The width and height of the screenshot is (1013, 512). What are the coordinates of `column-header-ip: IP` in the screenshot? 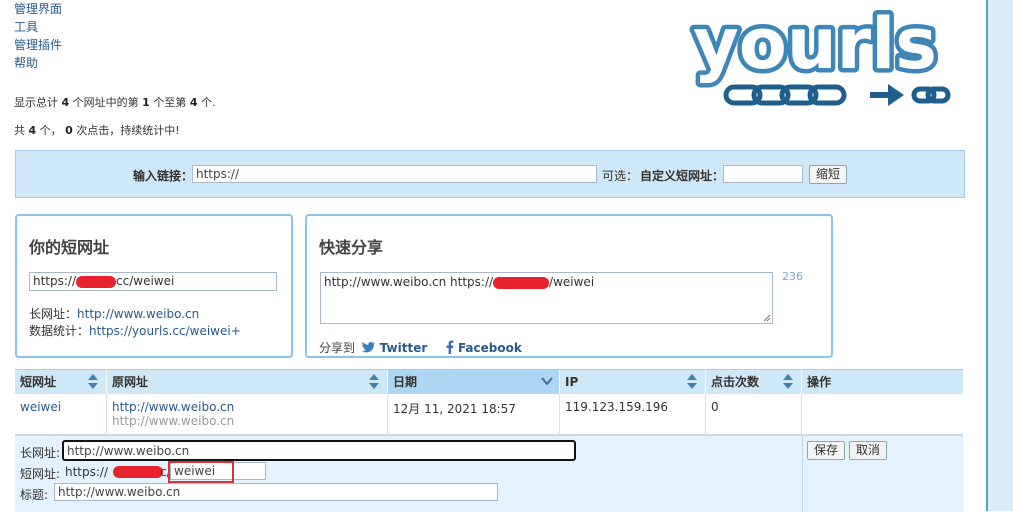 It's located at (633, 382).